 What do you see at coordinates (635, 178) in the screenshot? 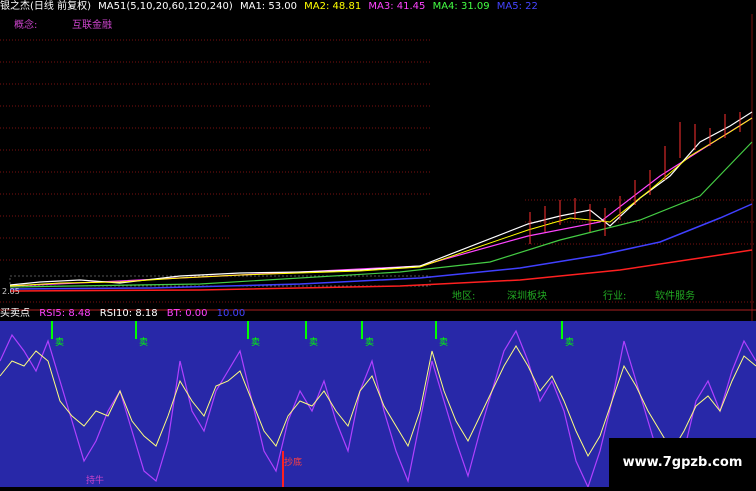
I see `candles-rise` at bounding box center [635, 178].